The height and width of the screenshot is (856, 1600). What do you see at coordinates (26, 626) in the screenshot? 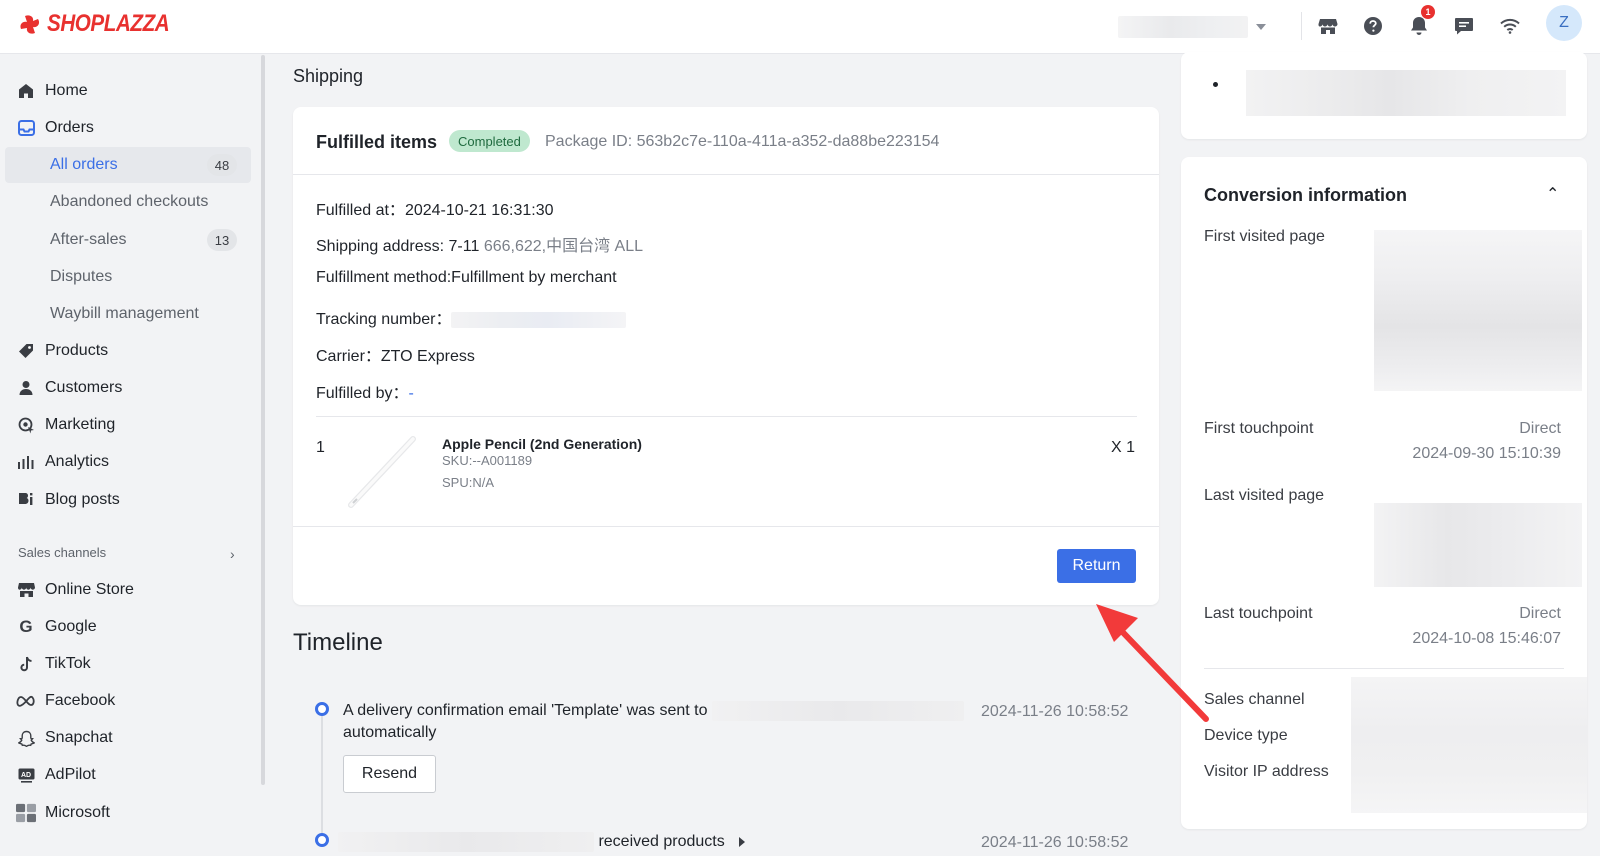
I see `google-icon: G` at bounding box center [26, 626].